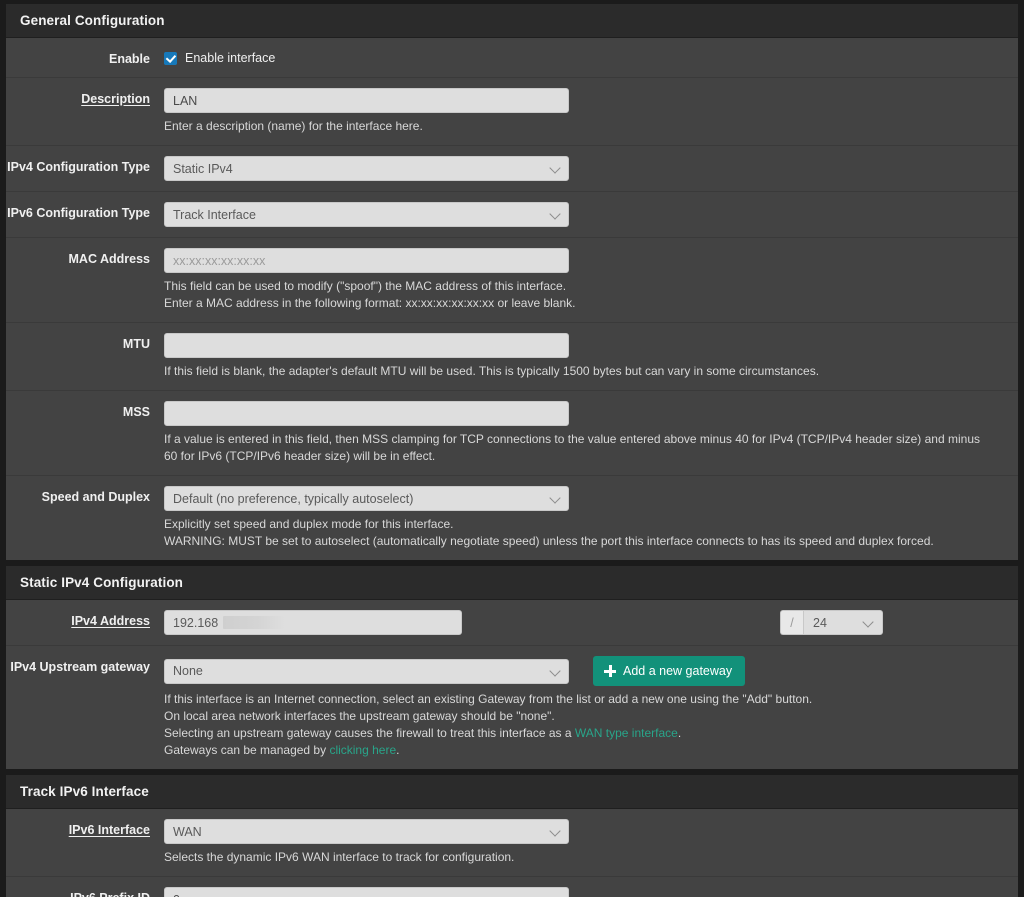 The image size is (1024, 897). Describe the element at coordinates (366, 260) in the screenshot. I see `mac-address-input: xx:xx:xx:xx:xx:xx` at that location.